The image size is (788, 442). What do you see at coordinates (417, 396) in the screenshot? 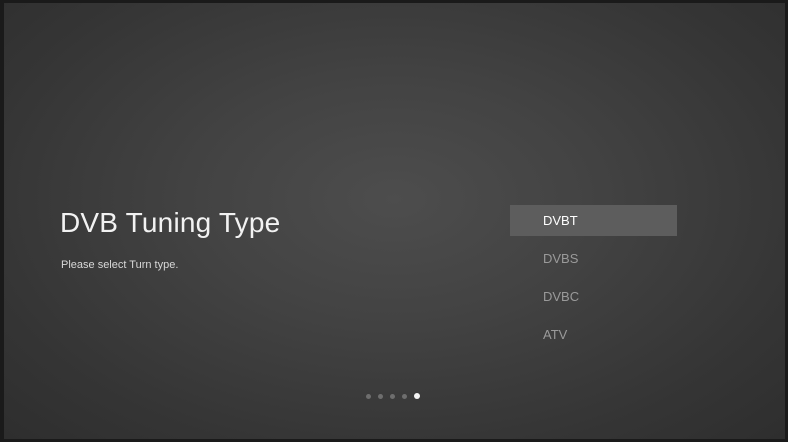
I see `step-dot-5-active` at bounding box center [417, 396].